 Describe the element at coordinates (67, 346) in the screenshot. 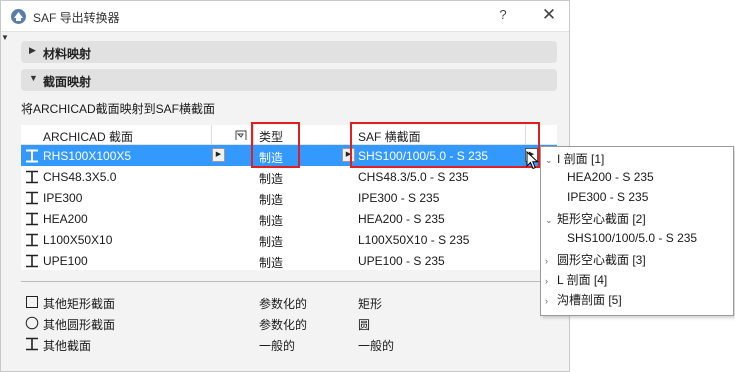

I see `default-name: 其他截面` at that location.